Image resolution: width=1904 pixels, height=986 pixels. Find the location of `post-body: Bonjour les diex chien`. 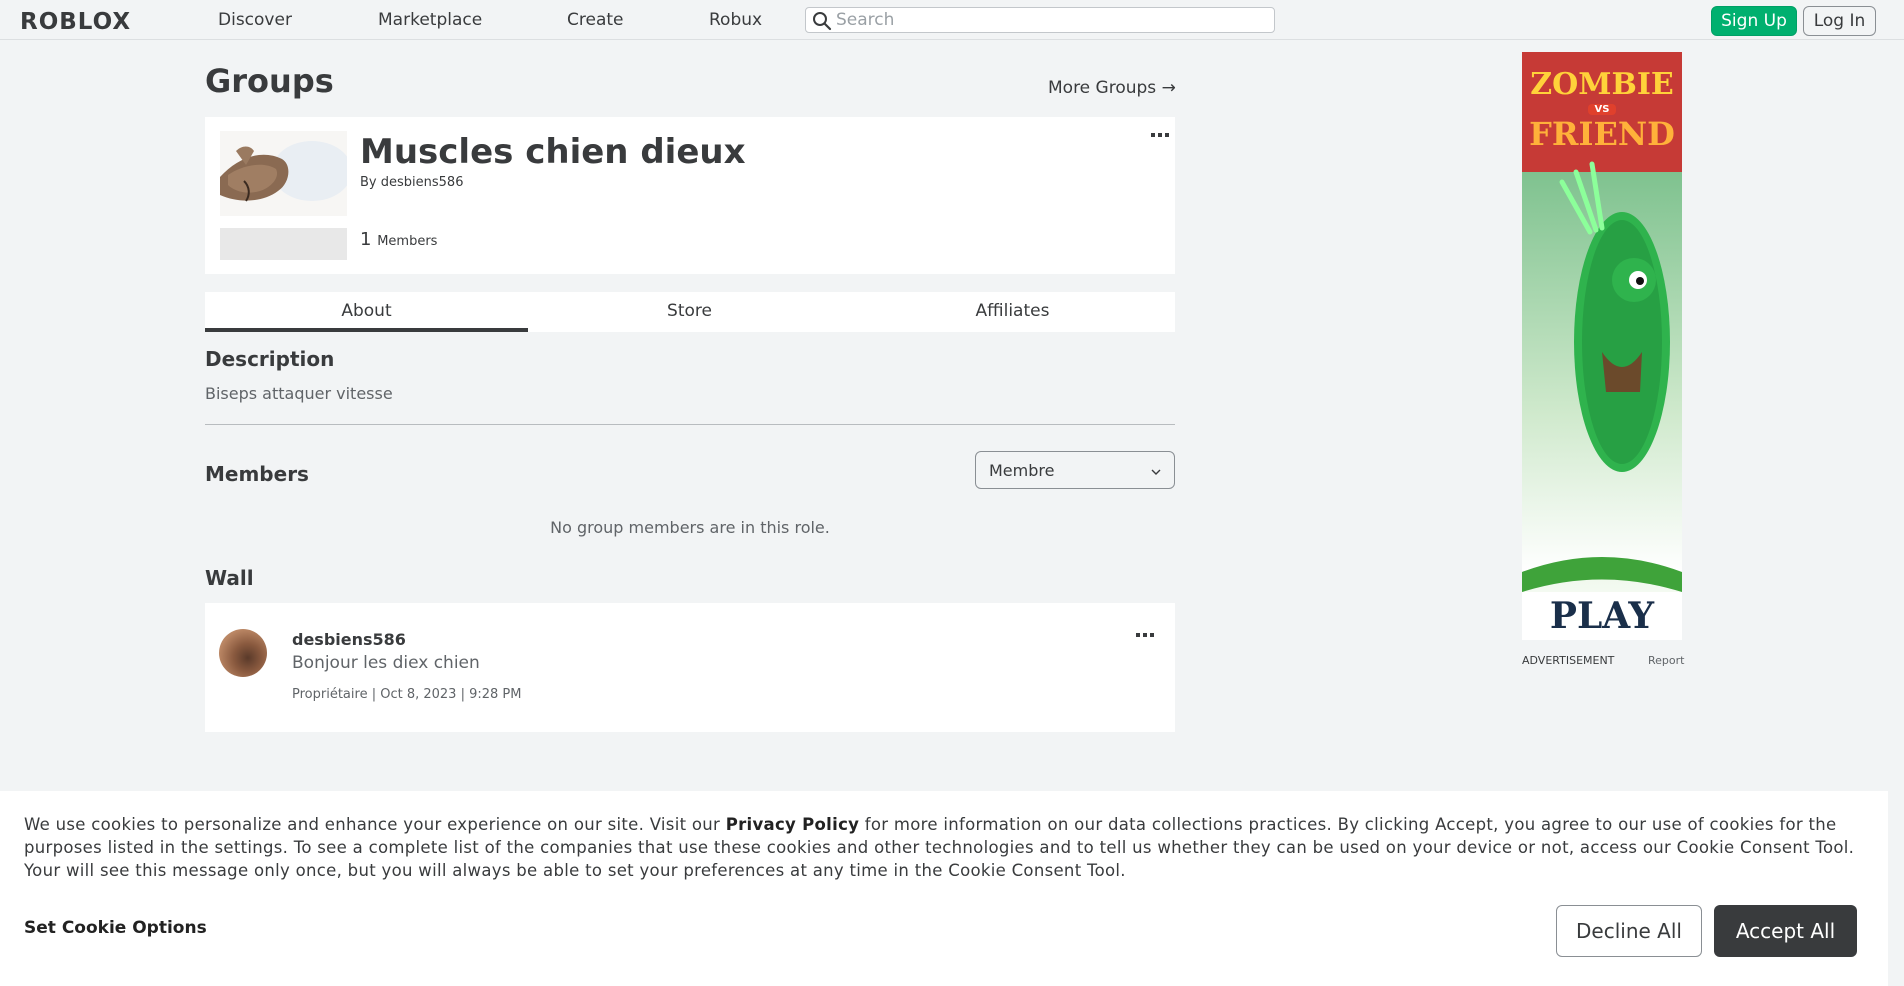

post-body: Bonjour les diex chien is located at coordinates (386, 663).